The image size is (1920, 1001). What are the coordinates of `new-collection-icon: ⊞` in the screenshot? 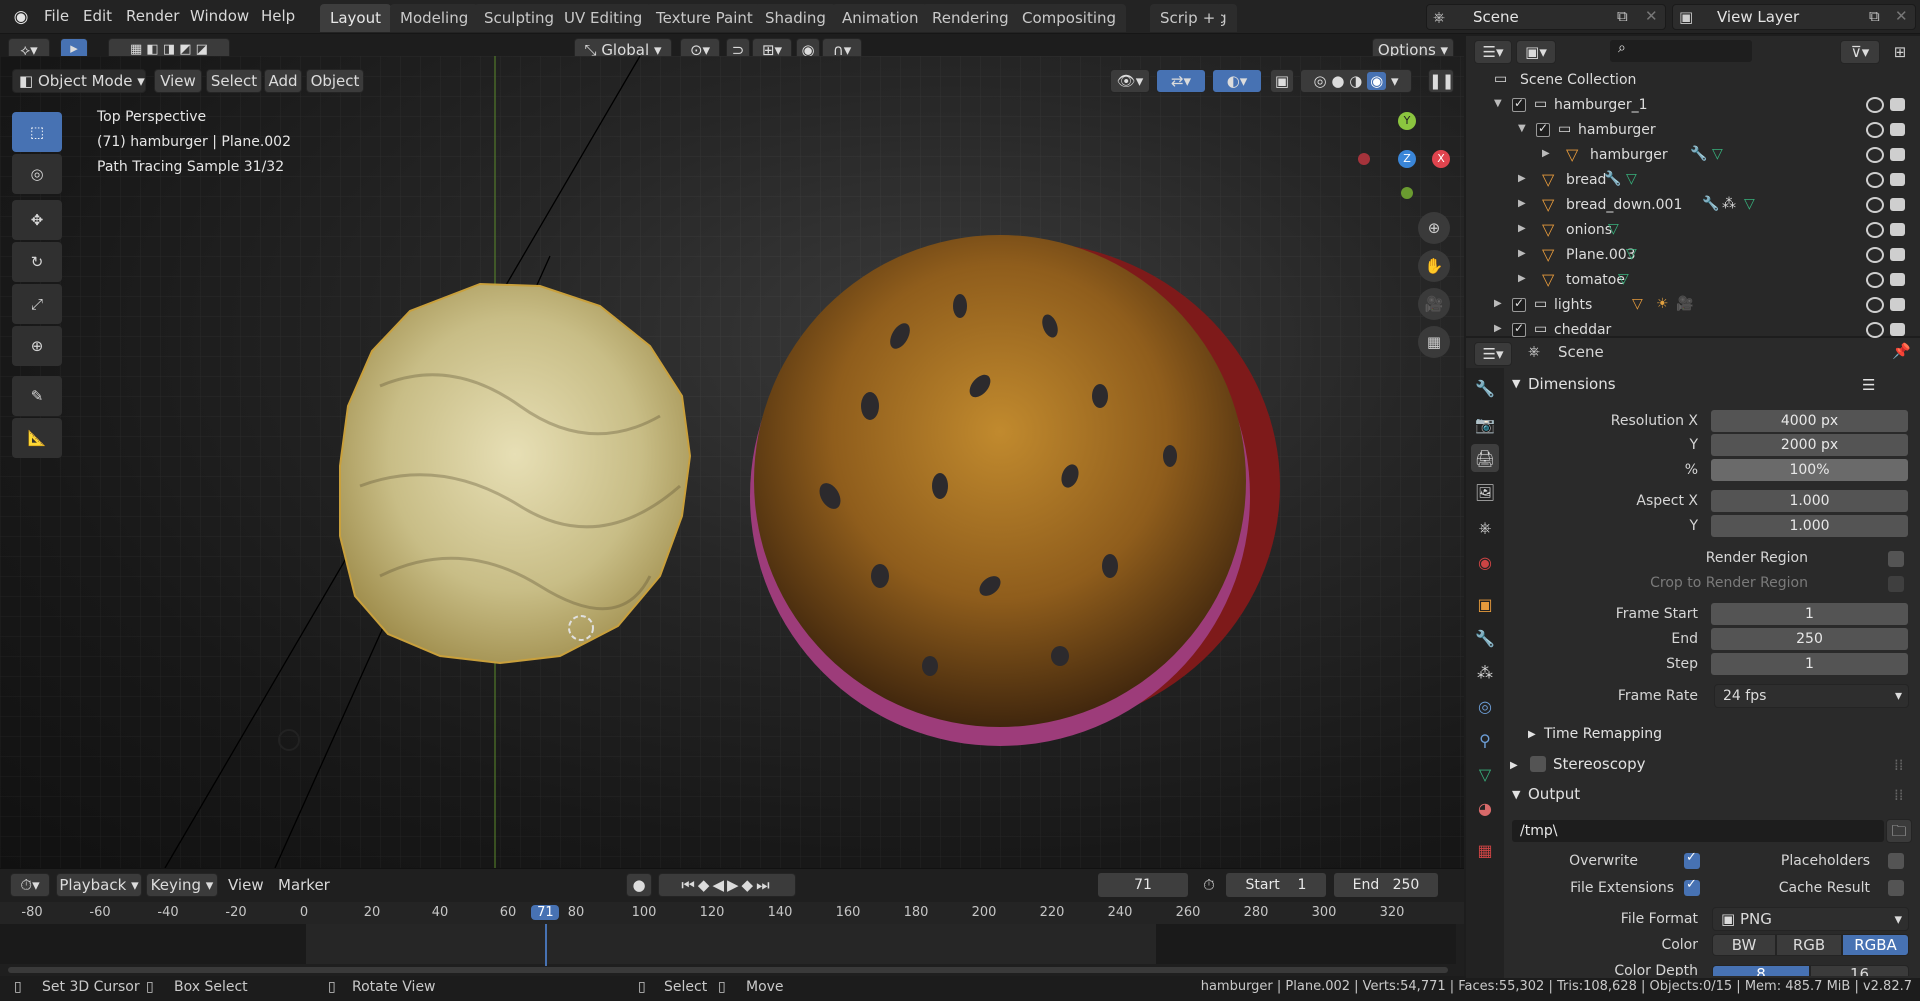 It's located at (1900, 52).